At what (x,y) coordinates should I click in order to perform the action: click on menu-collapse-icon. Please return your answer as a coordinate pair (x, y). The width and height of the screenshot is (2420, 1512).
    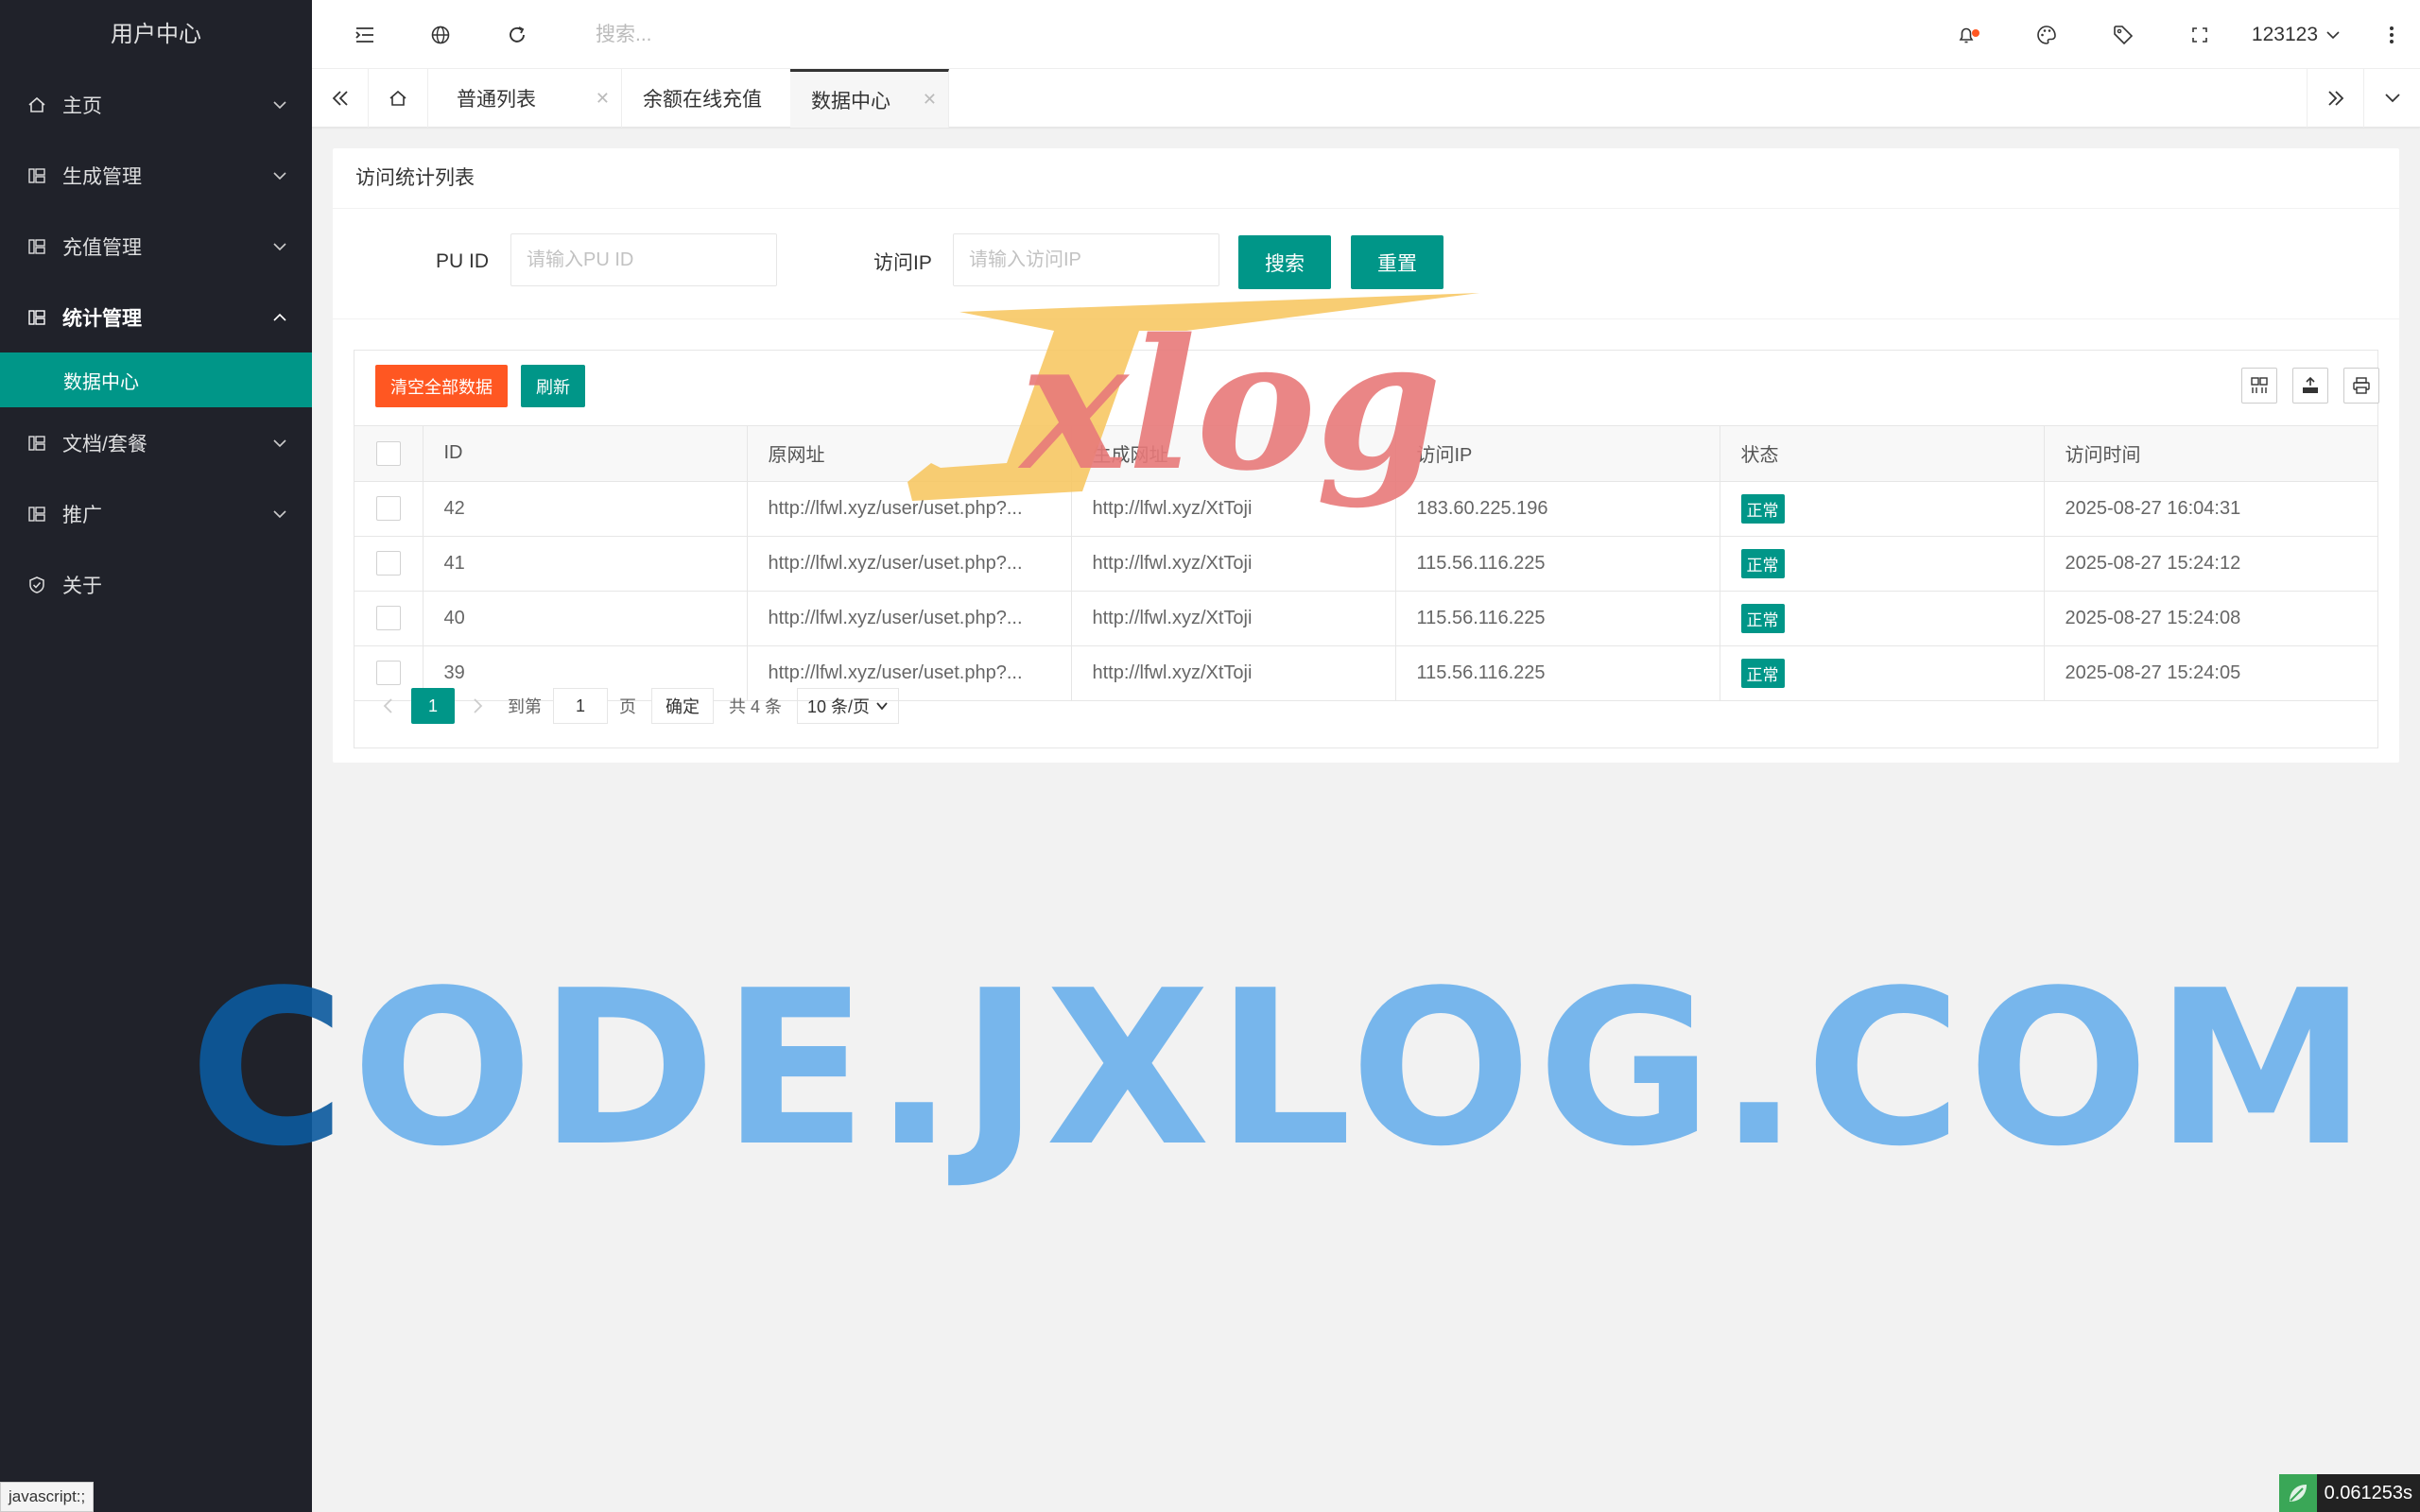
    Looking at the image, I should click on (365, 34).